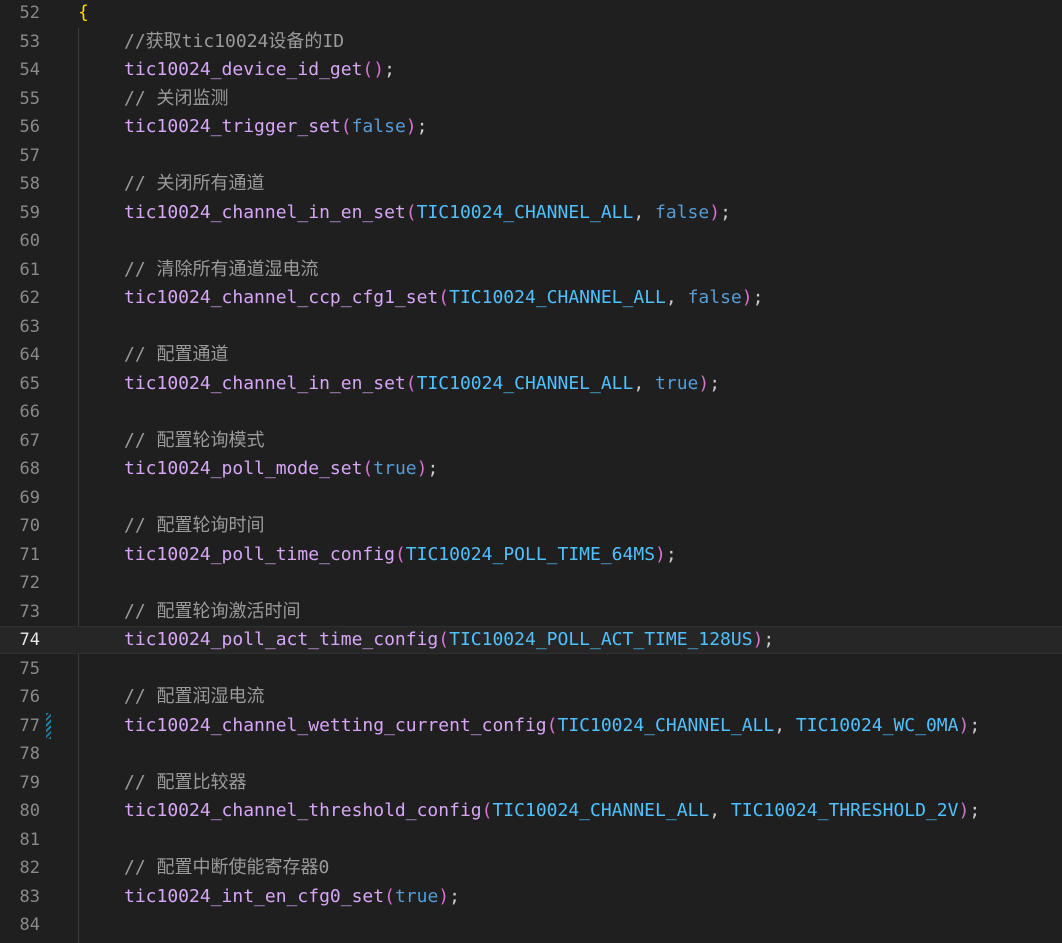 The height and width of the screenshot is (943, 1062). What do you see at coordinates (176, 98) in the screenshot?
I see `code-token: // 关闭监测` at bounding box center [176, 98].